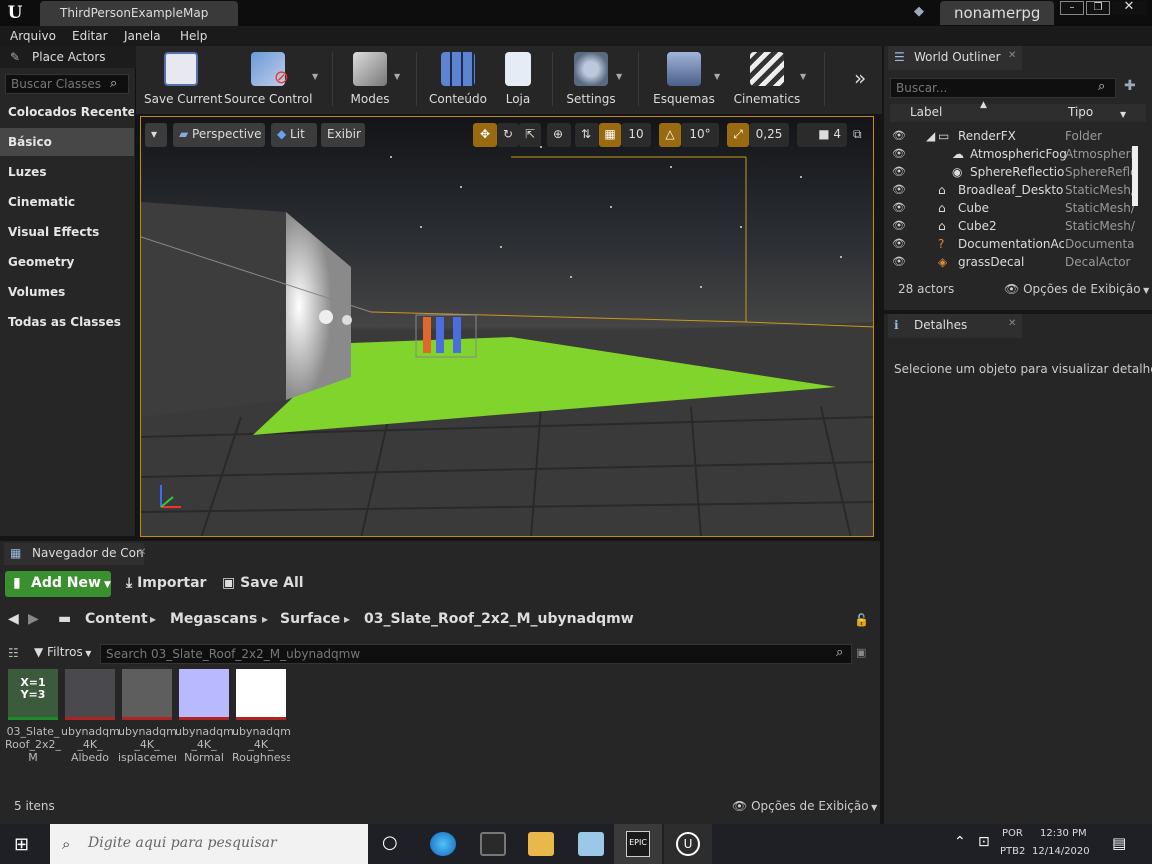 The image size is (1152, 864). I want to click on maximize-button: ❐, so click(1098, 8).